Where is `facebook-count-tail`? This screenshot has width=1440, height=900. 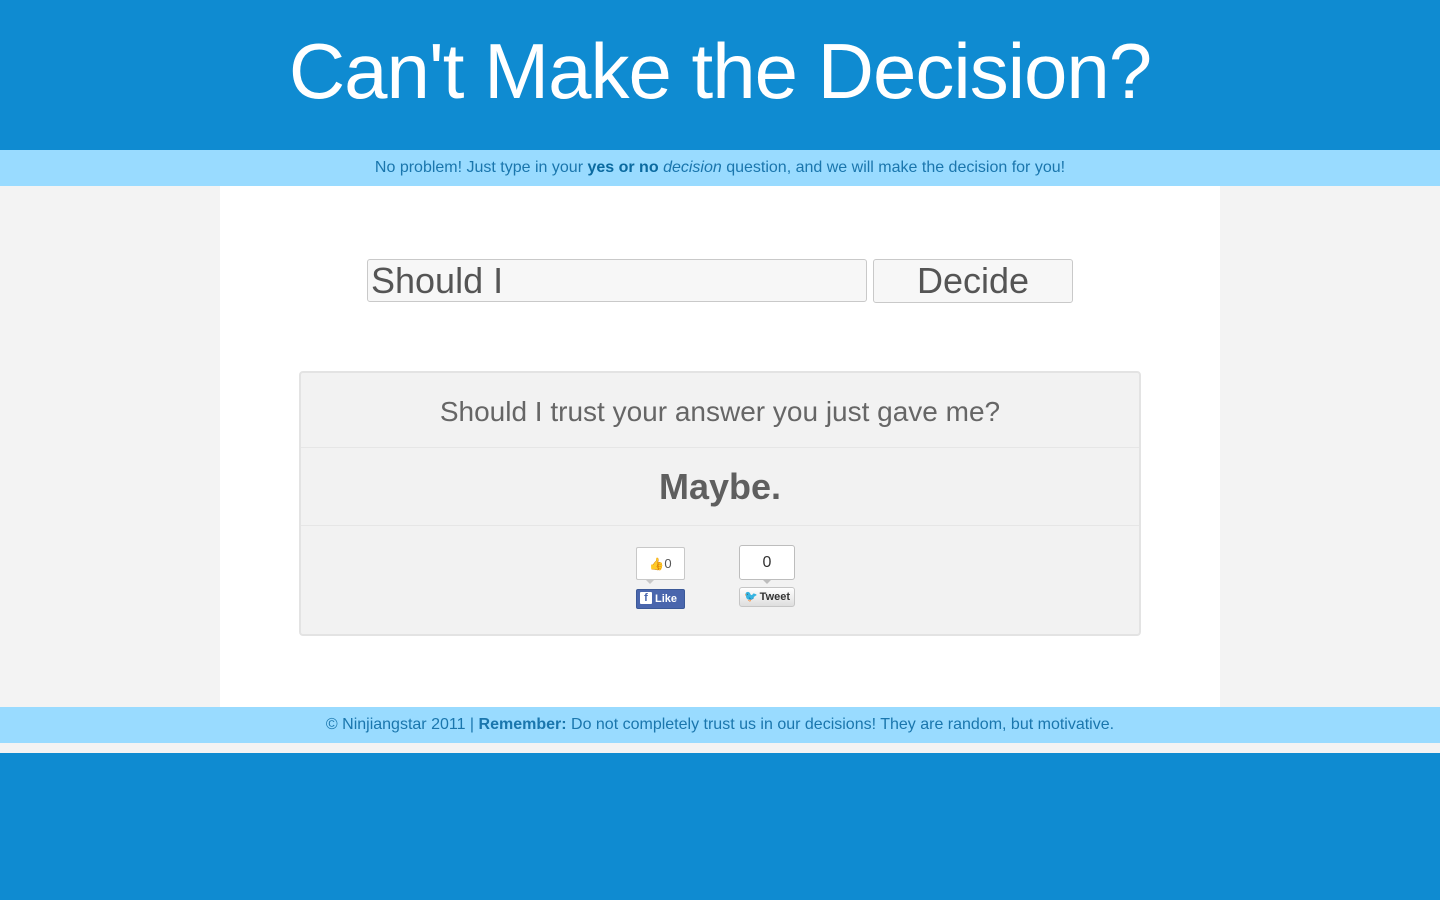 facebook-count-tail is located at coordinates (650, 581).